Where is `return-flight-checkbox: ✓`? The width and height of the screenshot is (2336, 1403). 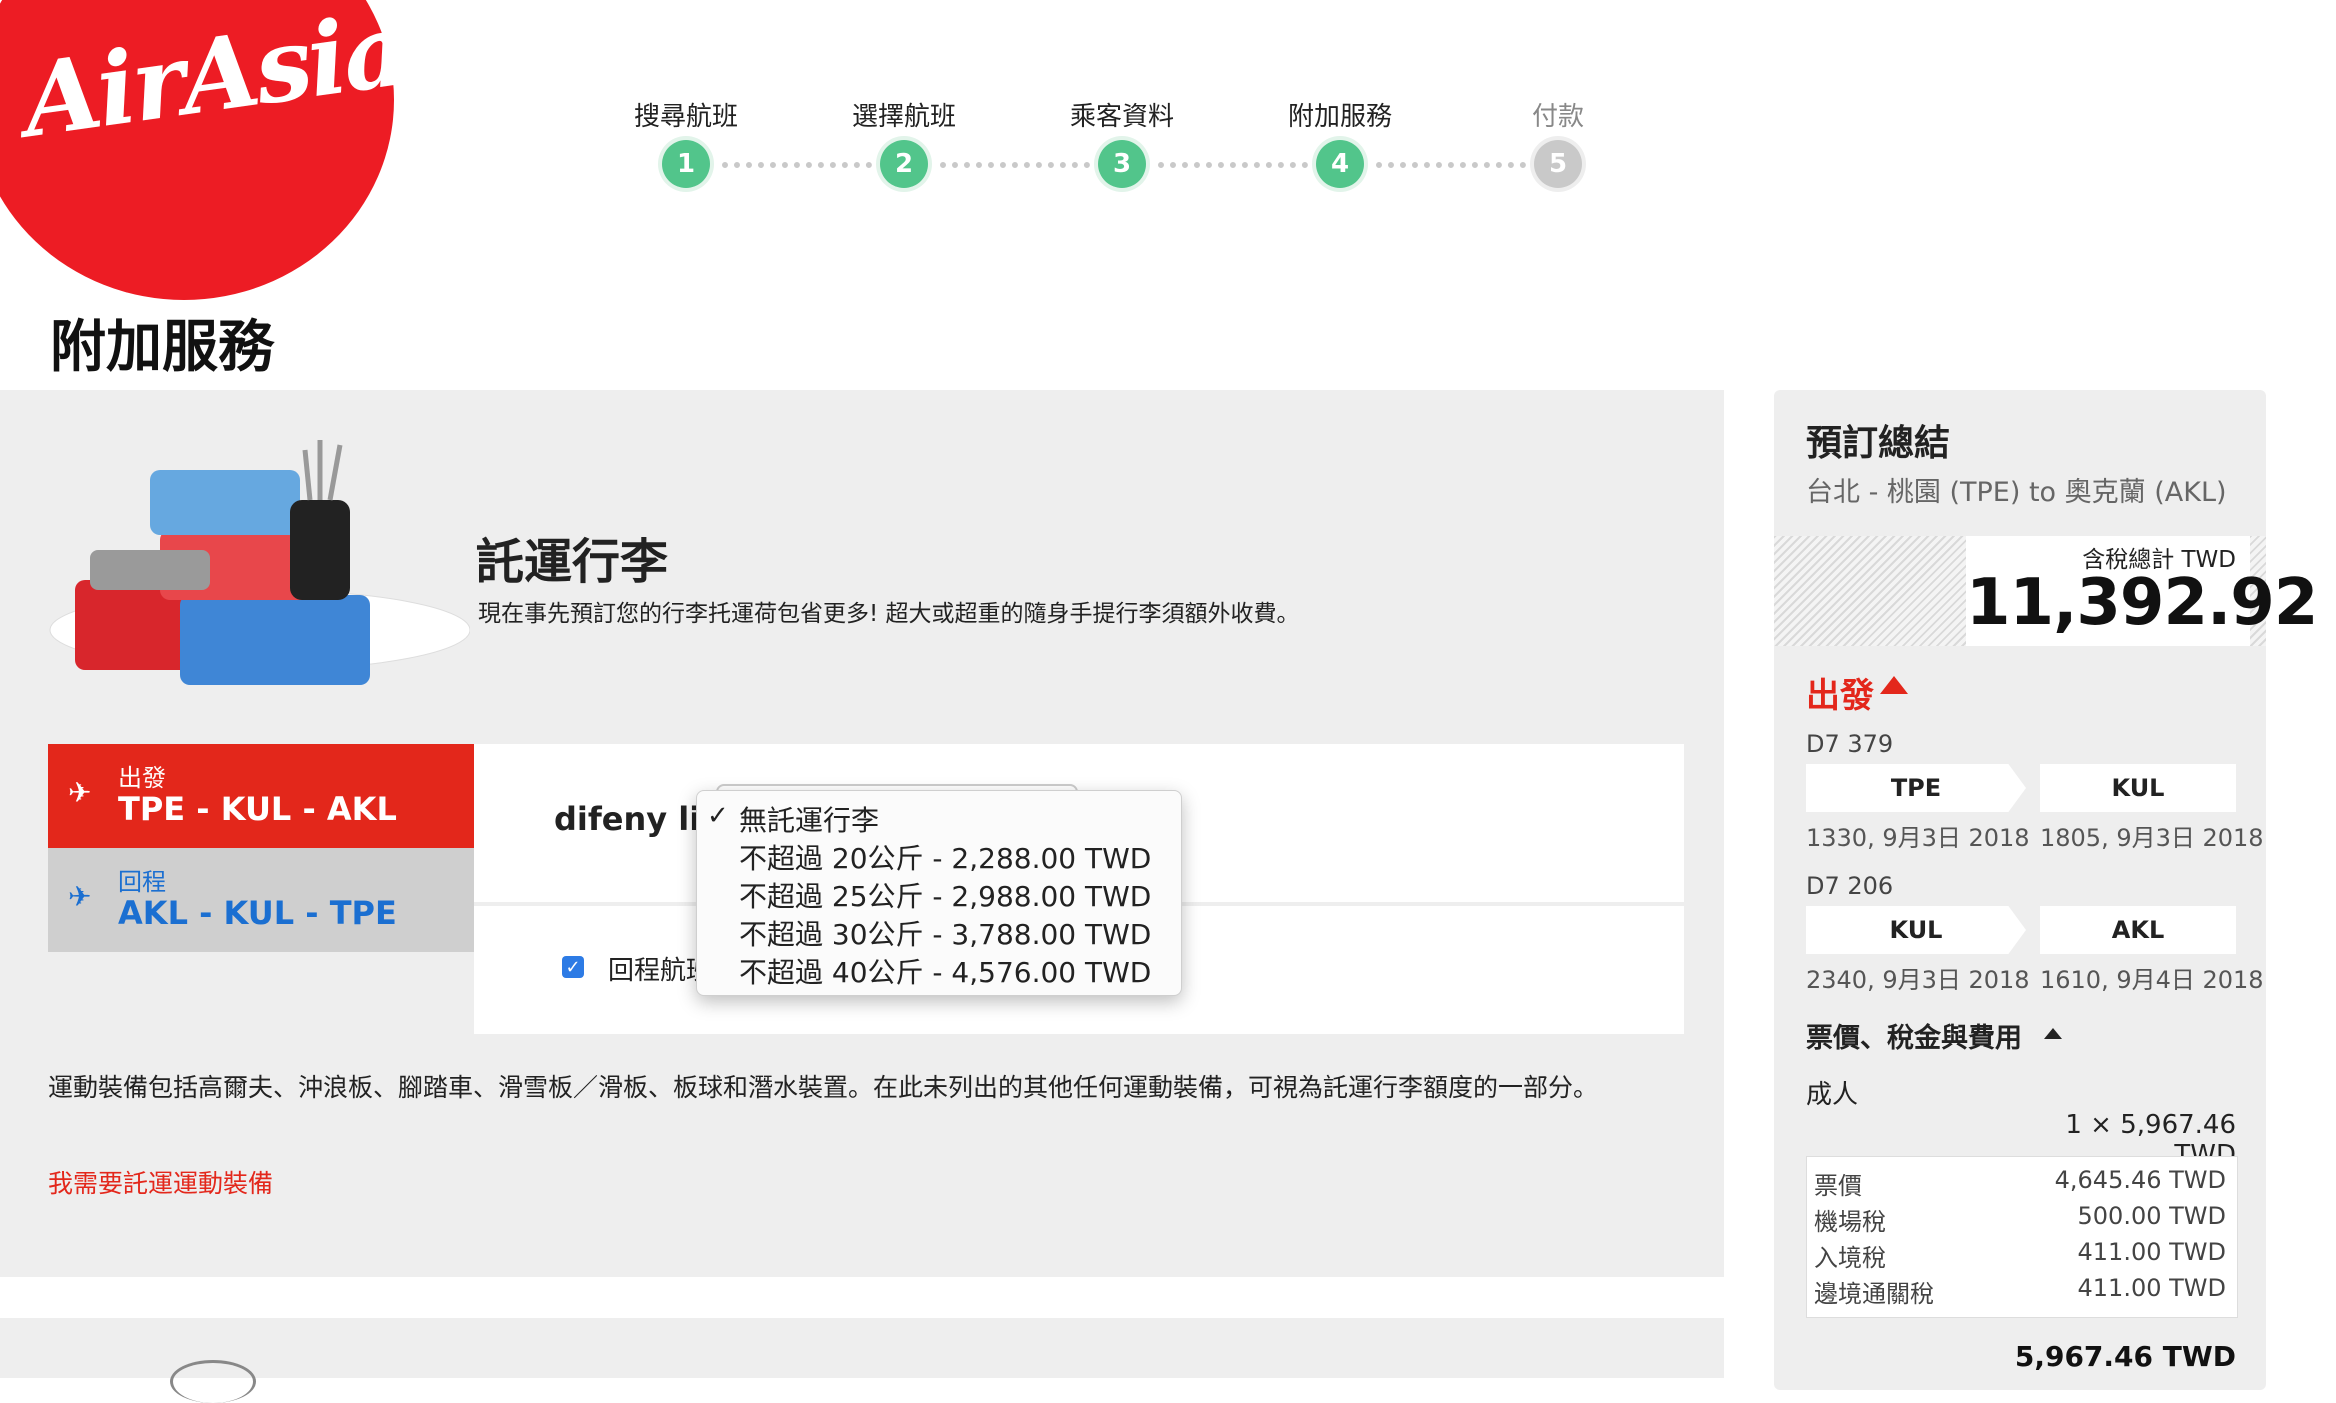
return-flight-checkbox: ✓ is located at coordinates (573, 967).